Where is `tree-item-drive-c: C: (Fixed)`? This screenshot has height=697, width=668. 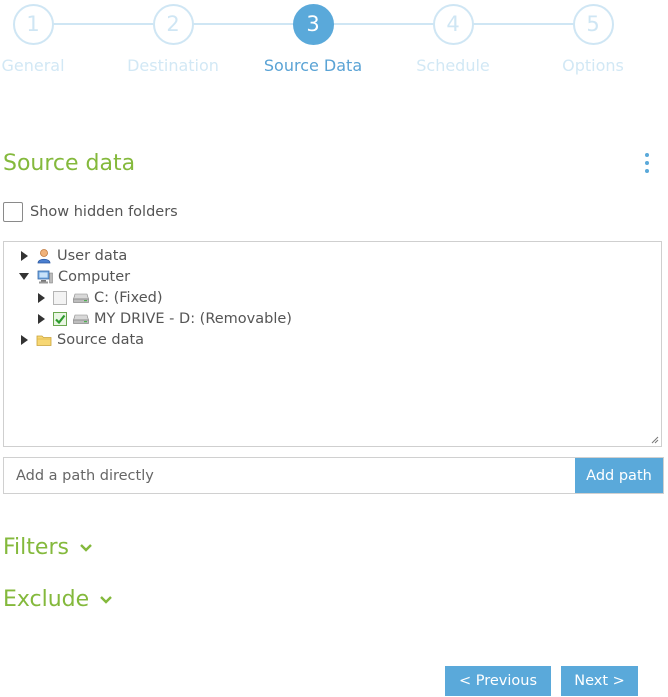
tree-item-drive-c: C: (Fixed) is located at coordinates (100, 297).